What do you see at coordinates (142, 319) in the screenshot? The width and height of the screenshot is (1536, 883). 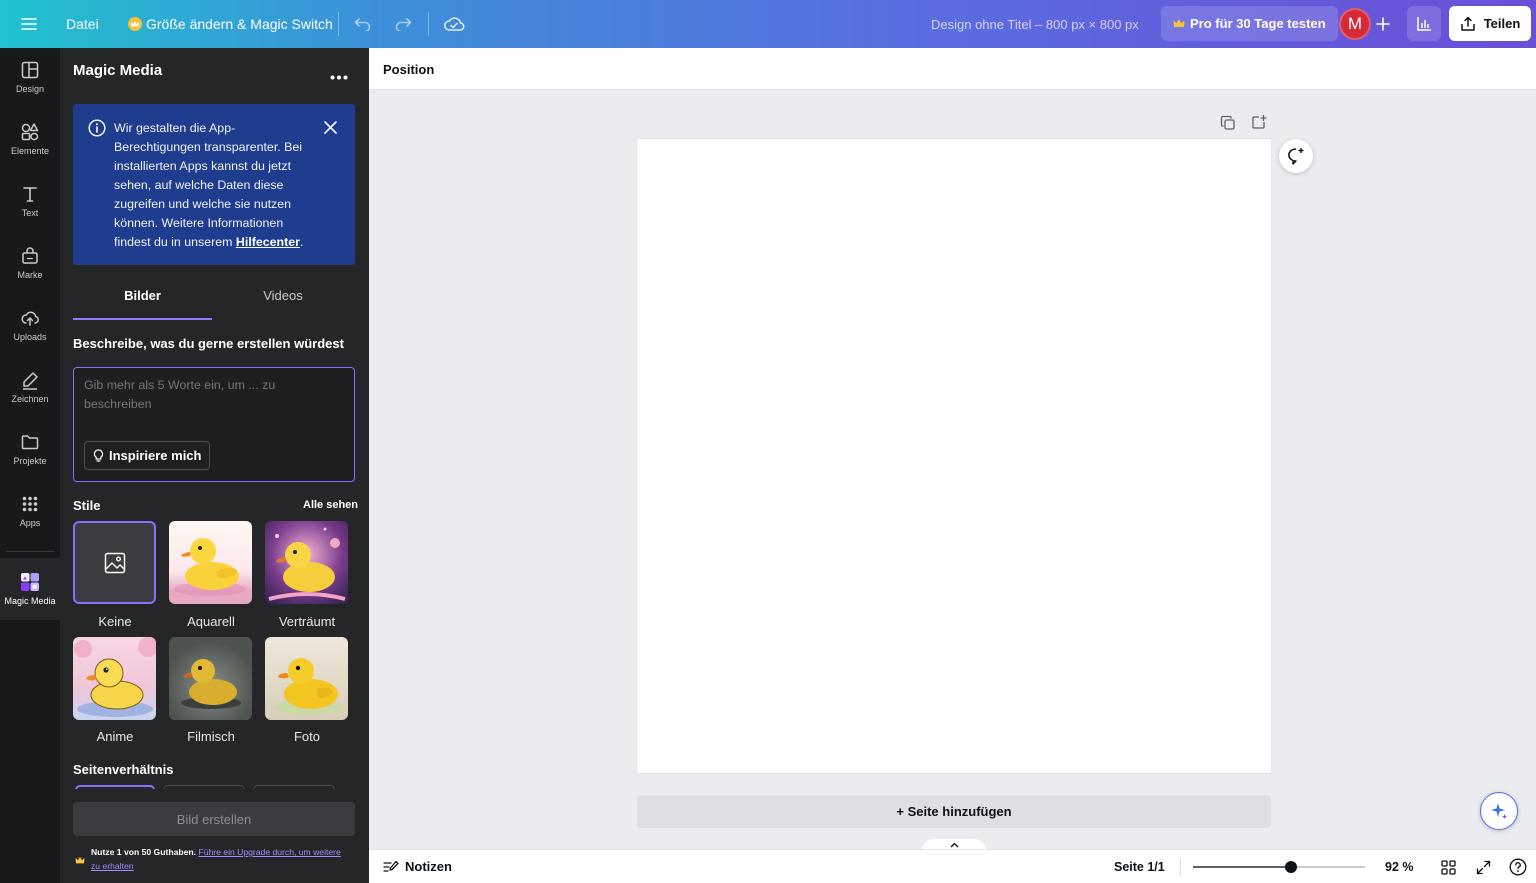 I see `active-tab-indicator` at bounding box center [142, 319].